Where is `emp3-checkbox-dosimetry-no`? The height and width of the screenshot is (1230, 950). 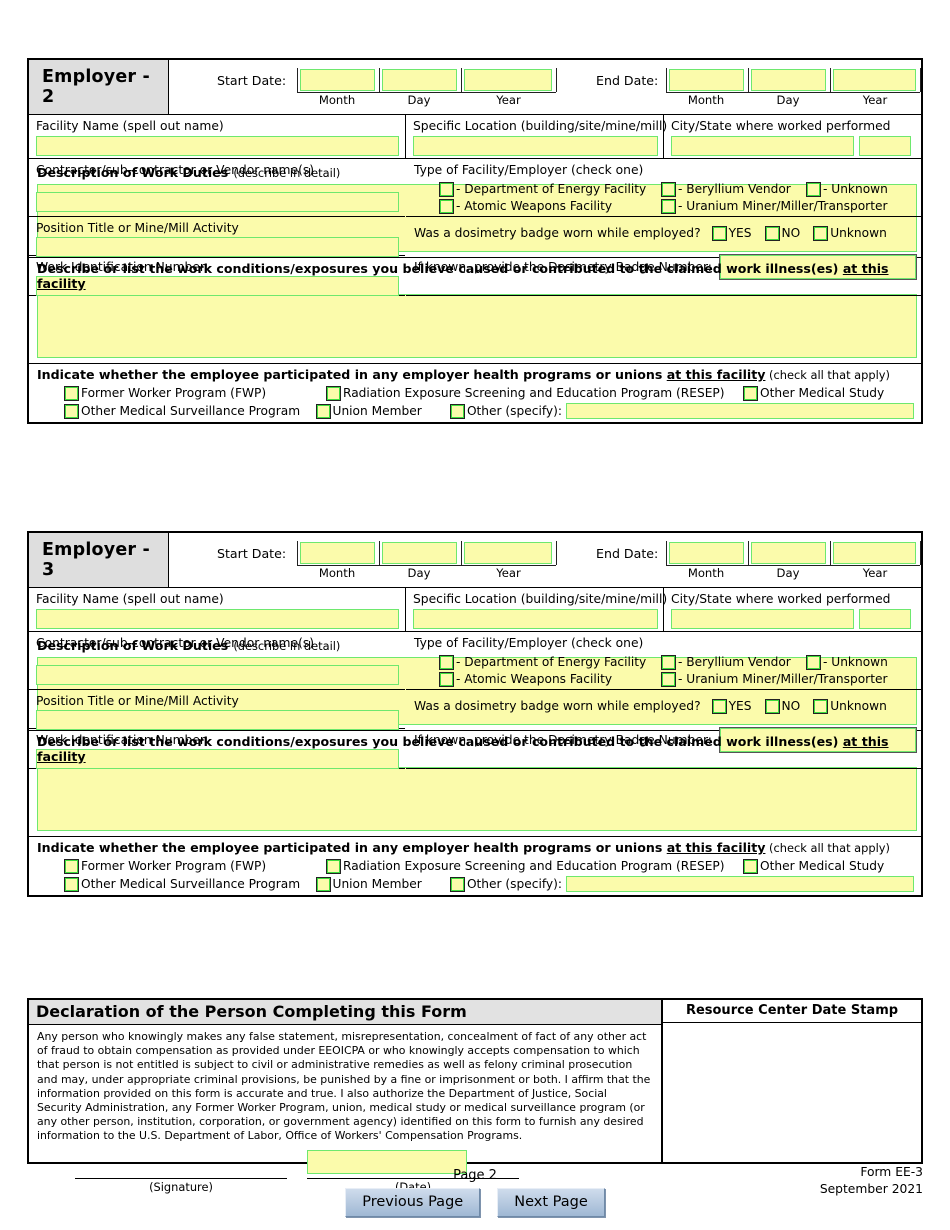
emp3-checkbox-dosimetry-no is located at coordinates (772, 706).